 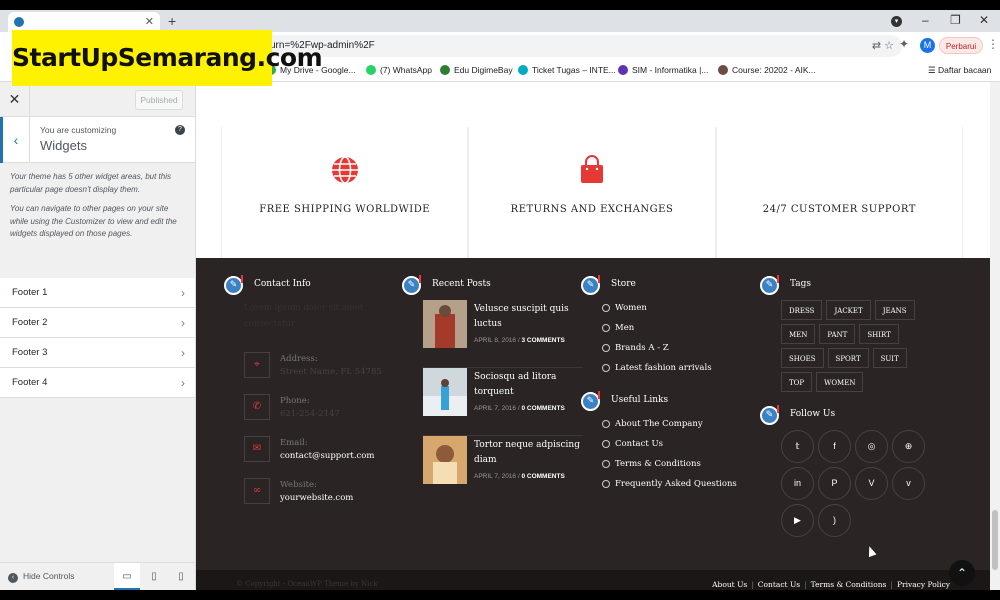 I want to click on preview-scrollbar, so click(x=995, y=336).